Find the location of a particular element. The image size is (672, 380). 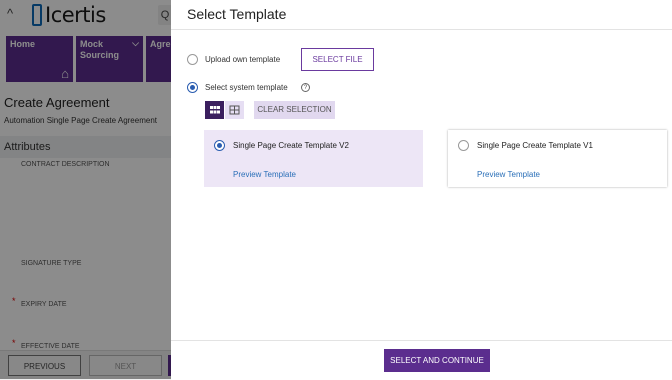

modal-title: Select Template is located at coordinates (237, 14).